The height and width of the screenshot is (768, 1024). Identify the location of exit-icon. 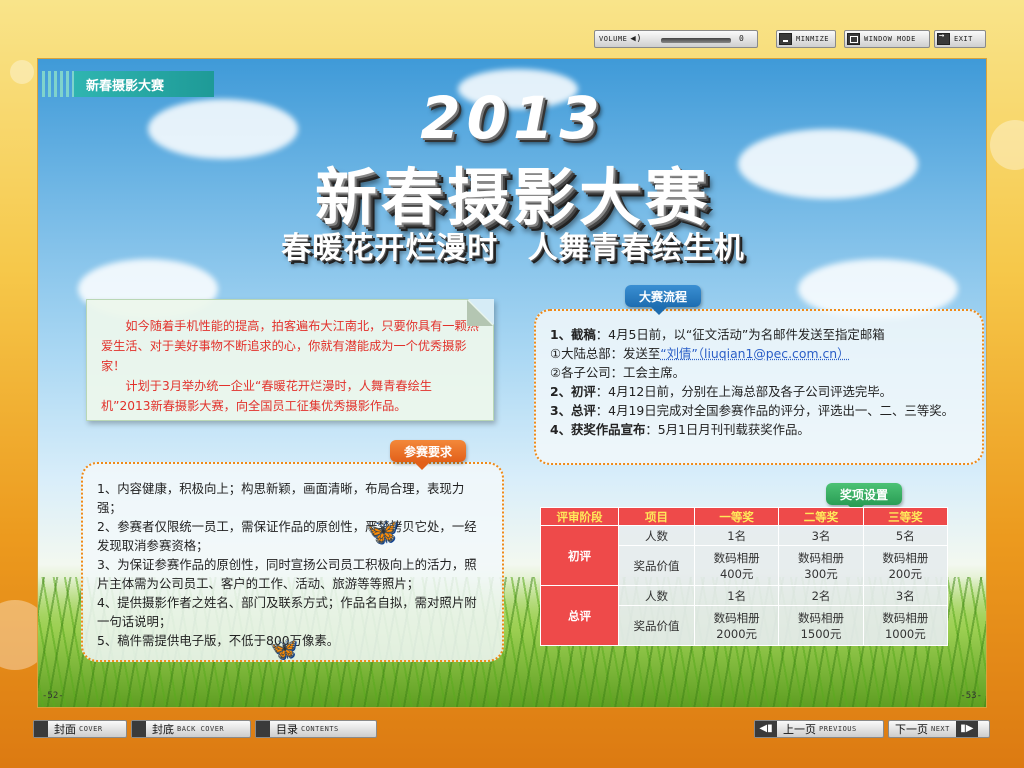
(943, 39).